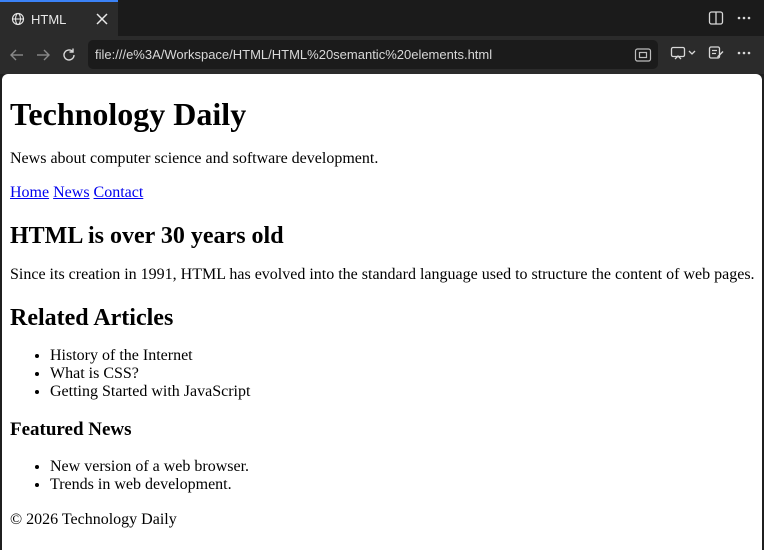 The image size is (764, 550). Describe the element at coordinates (744, 53) in the screenshot. I see `settings-more-icon` at that location.